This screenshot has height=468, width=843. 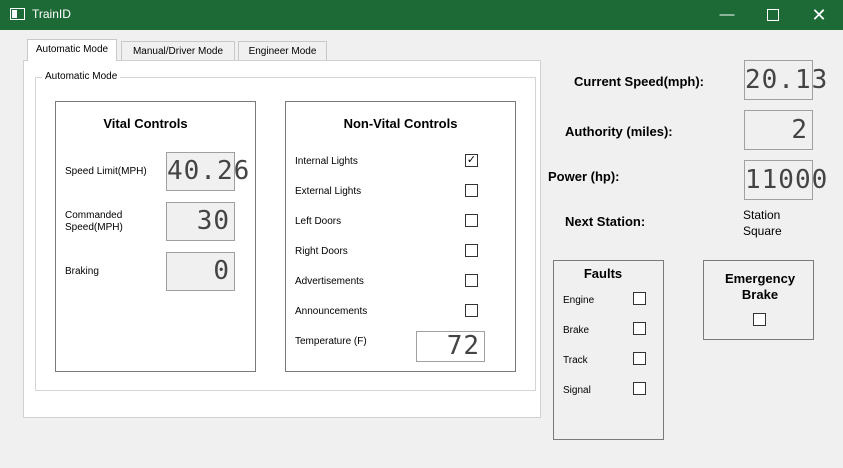 What do you see at coordinates (605, 221) in the screenshot?
I see `next-station-label: Next Station:` at bounding box center [605, 221].